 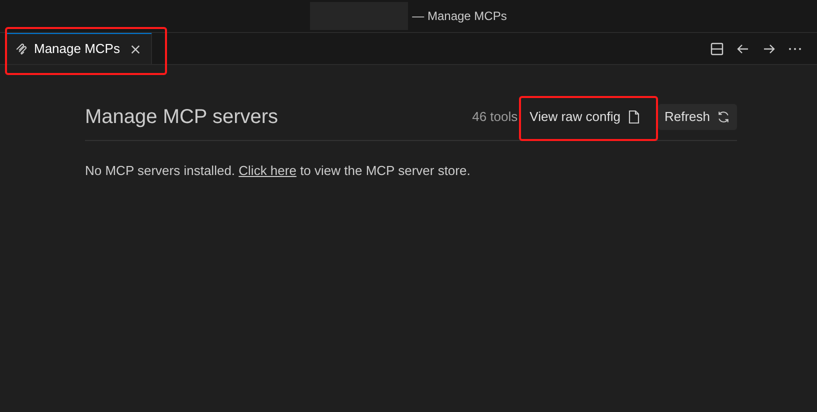 What do you see at coordinates (181, 117) in the screenshot?
I see `page-heading: Manage MCP servers` at bounding box center [181, 117].